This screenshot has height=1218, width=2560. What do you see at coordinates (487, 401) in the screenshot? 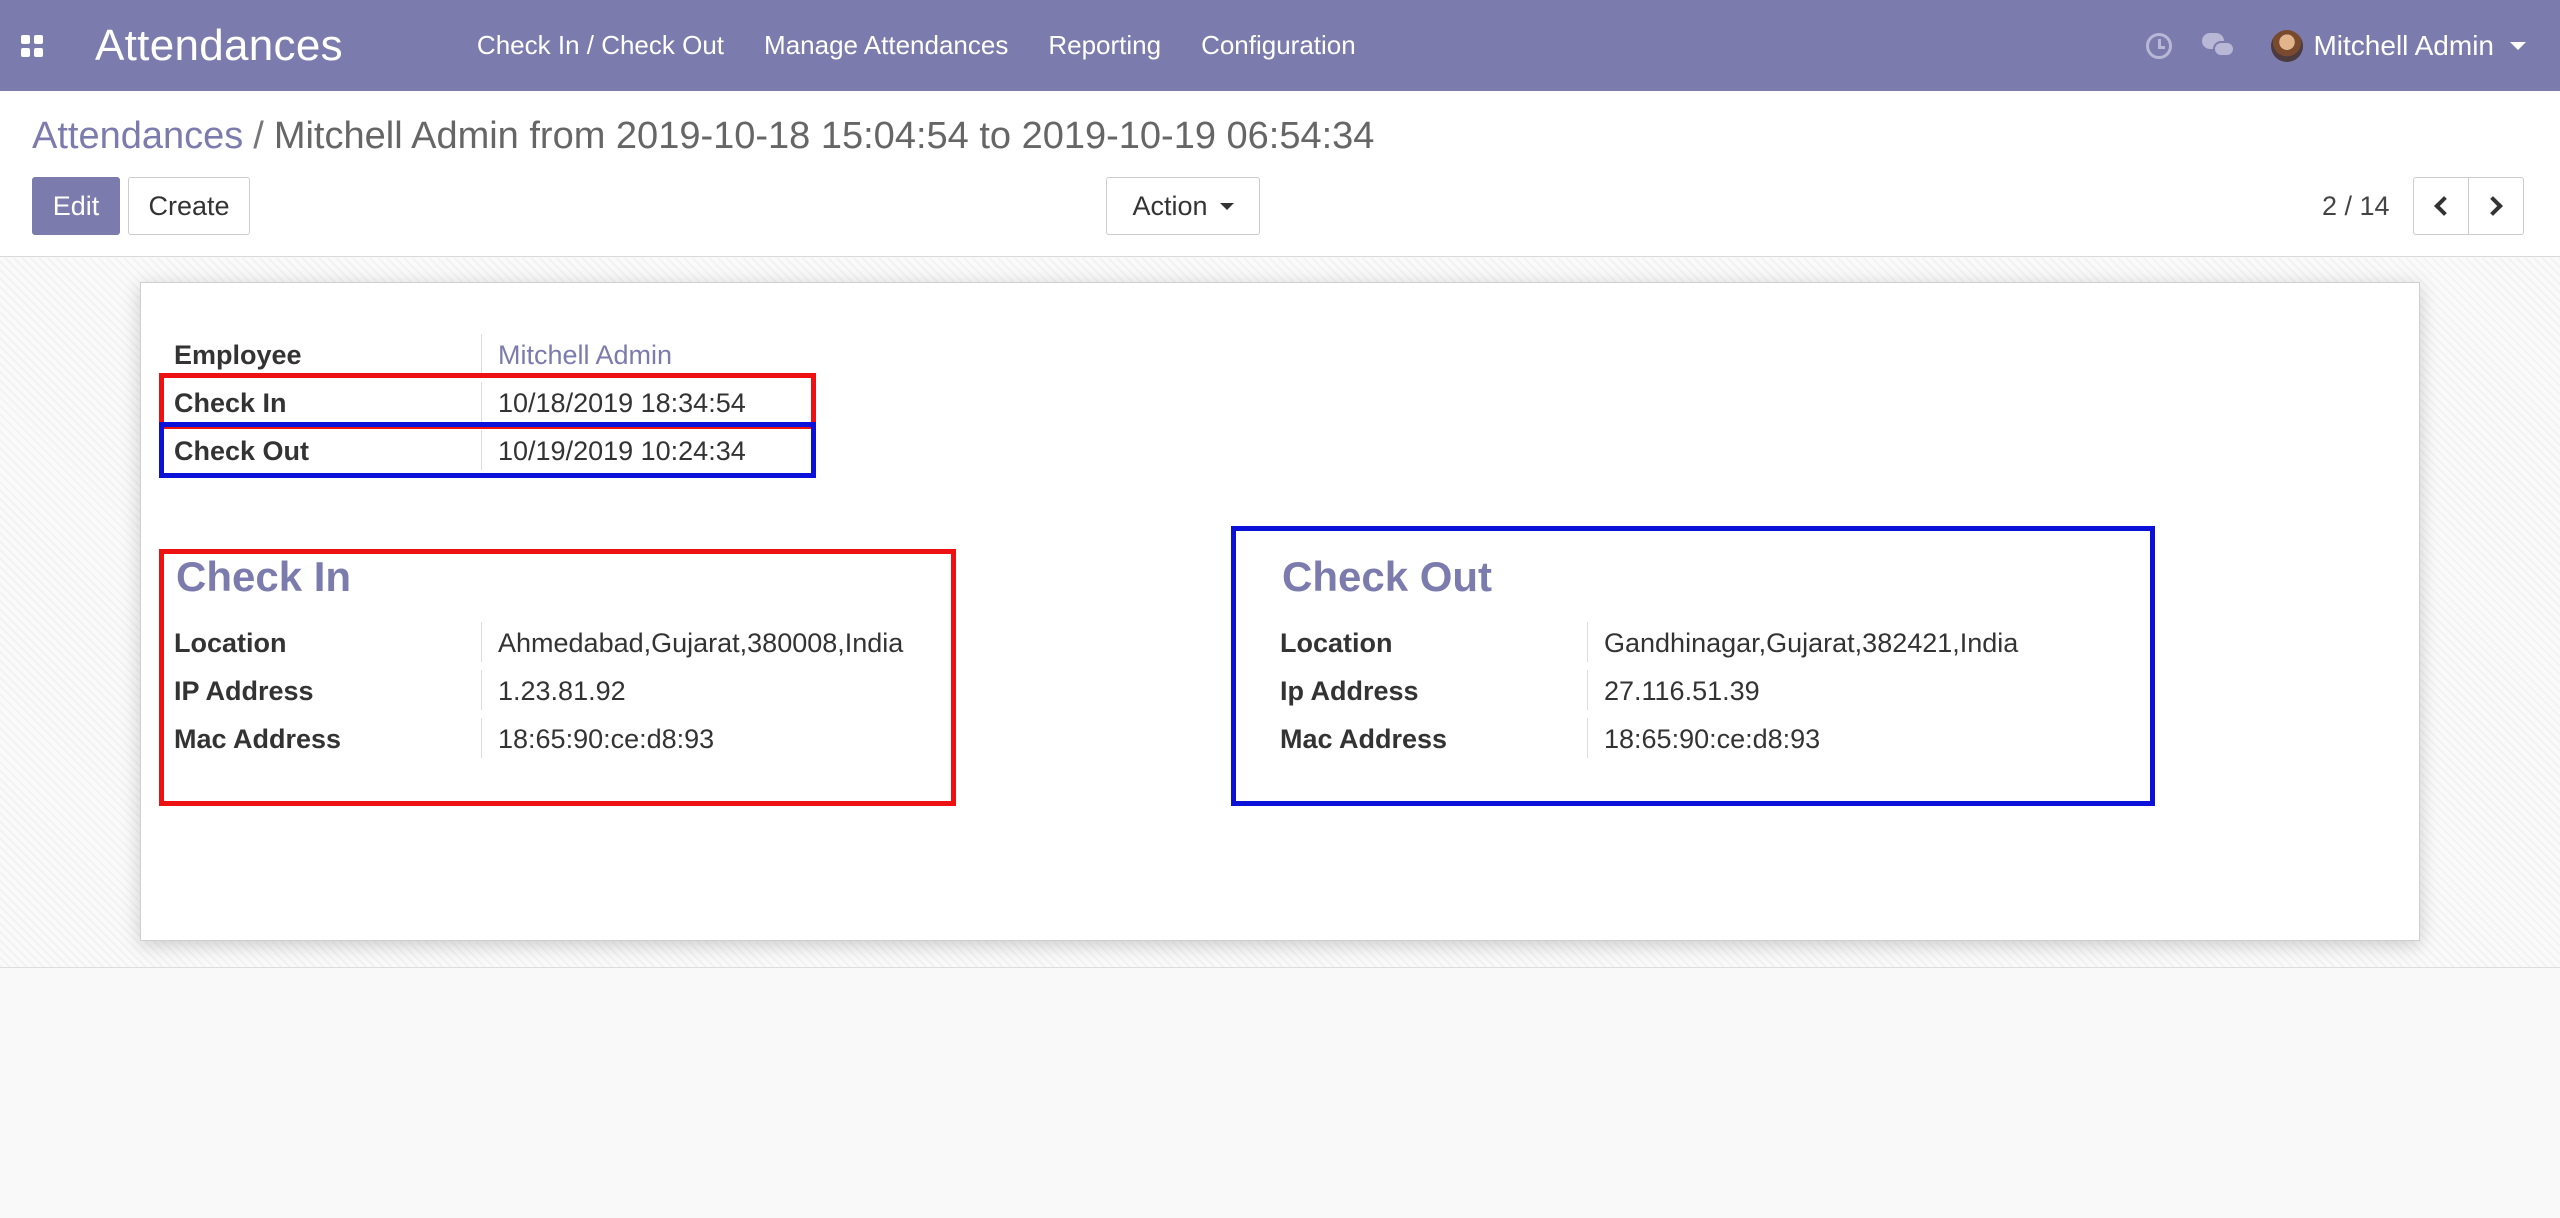
I see `check-in-field-highlight` at bounding box center [487, 401].